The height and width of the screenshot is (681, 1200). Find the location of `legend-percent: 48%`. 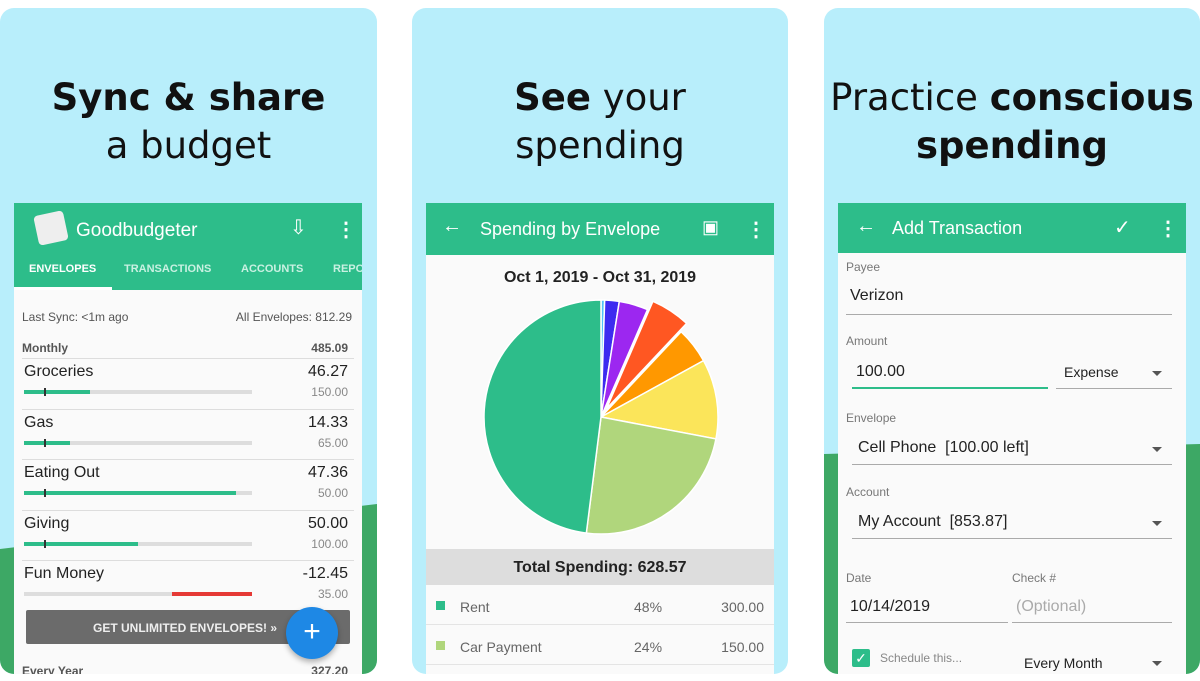

legend-percent: 48% is located at coordinates (648, 607).